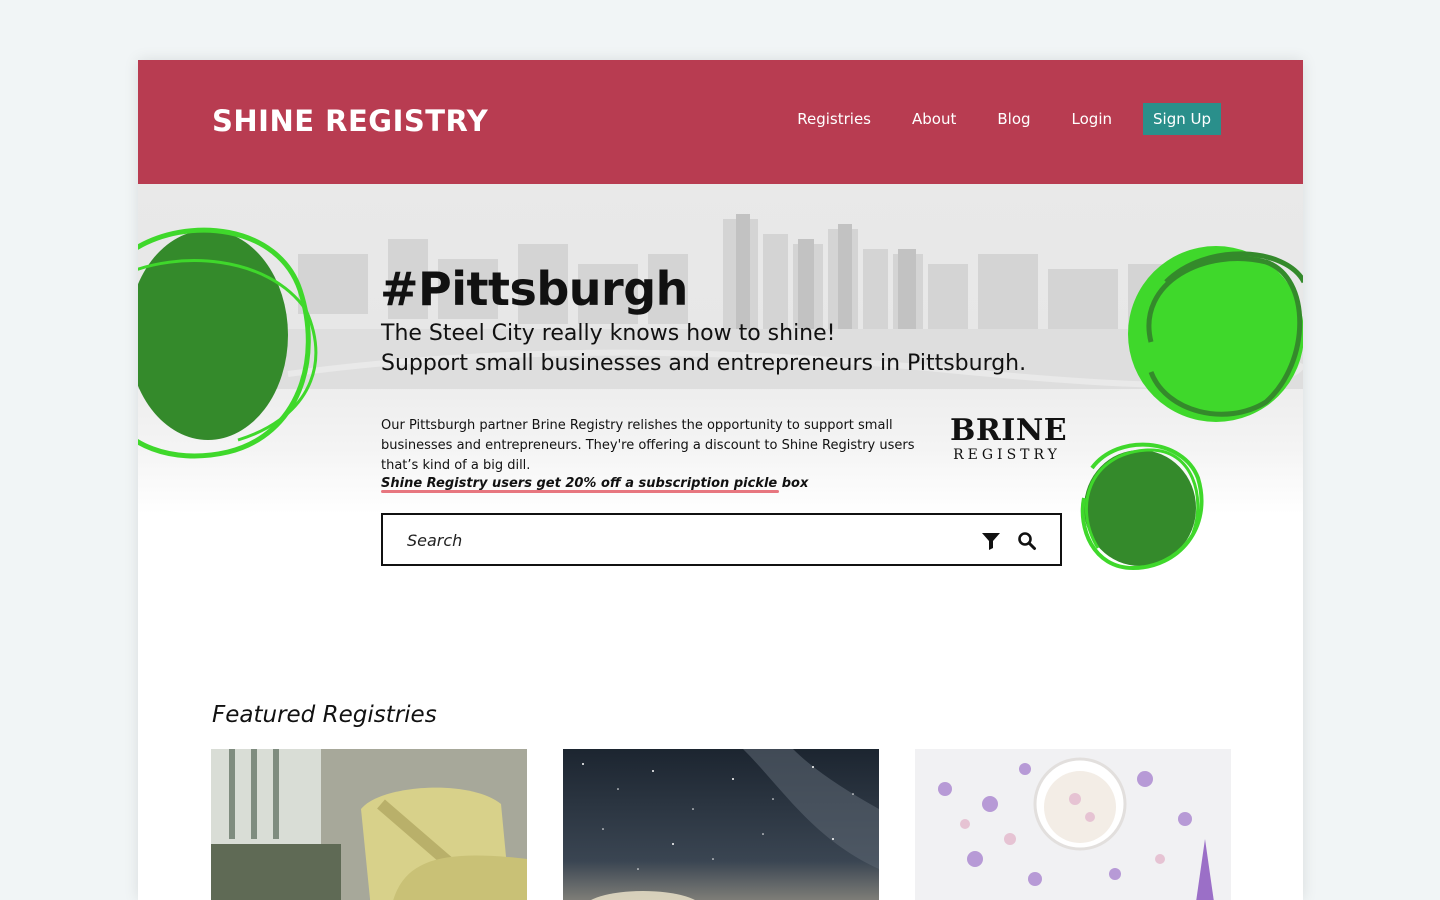 The image size is (1440, 900). What do you see at coordinates (1215, 334) in the screenshot?
I see `green-blob-right-top` at bounding box center [1215, 334].